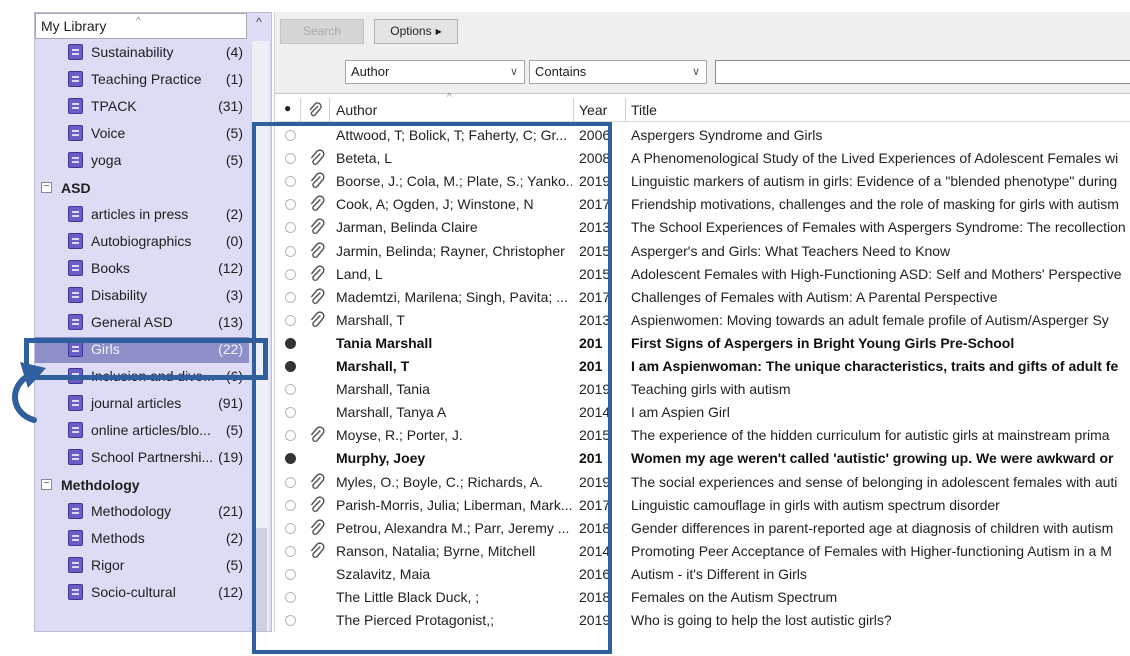  I want to click on group-item: Books (12), so click(142, 269).